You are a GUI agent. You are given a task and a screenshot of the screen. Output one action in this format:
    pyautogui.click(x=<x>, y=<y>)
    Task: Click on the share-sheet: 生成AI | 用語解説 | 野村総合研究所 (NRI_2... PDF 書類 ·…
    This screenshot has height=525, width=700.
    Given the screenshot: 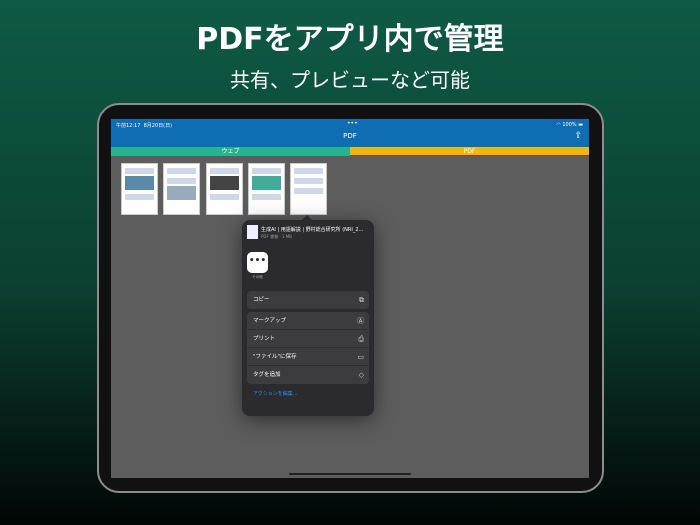 What is the action you would take?
    pyautogui.click(x=308, y=315)
    